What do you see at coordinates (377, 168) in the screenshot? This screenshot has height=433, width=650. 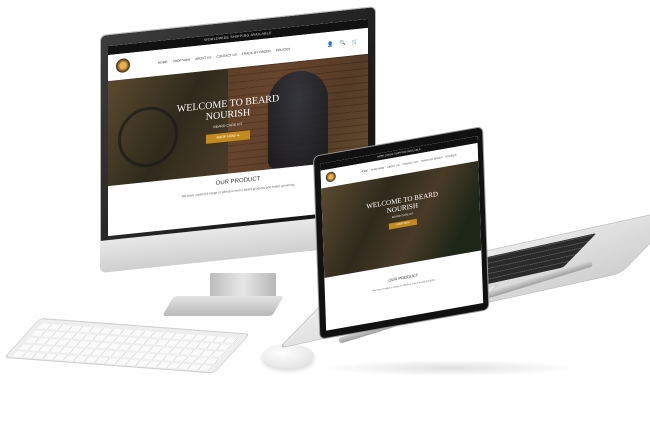 I see `laptop-nav-item-shop-now: SHOP NOW` at bounding box center [377, 168].